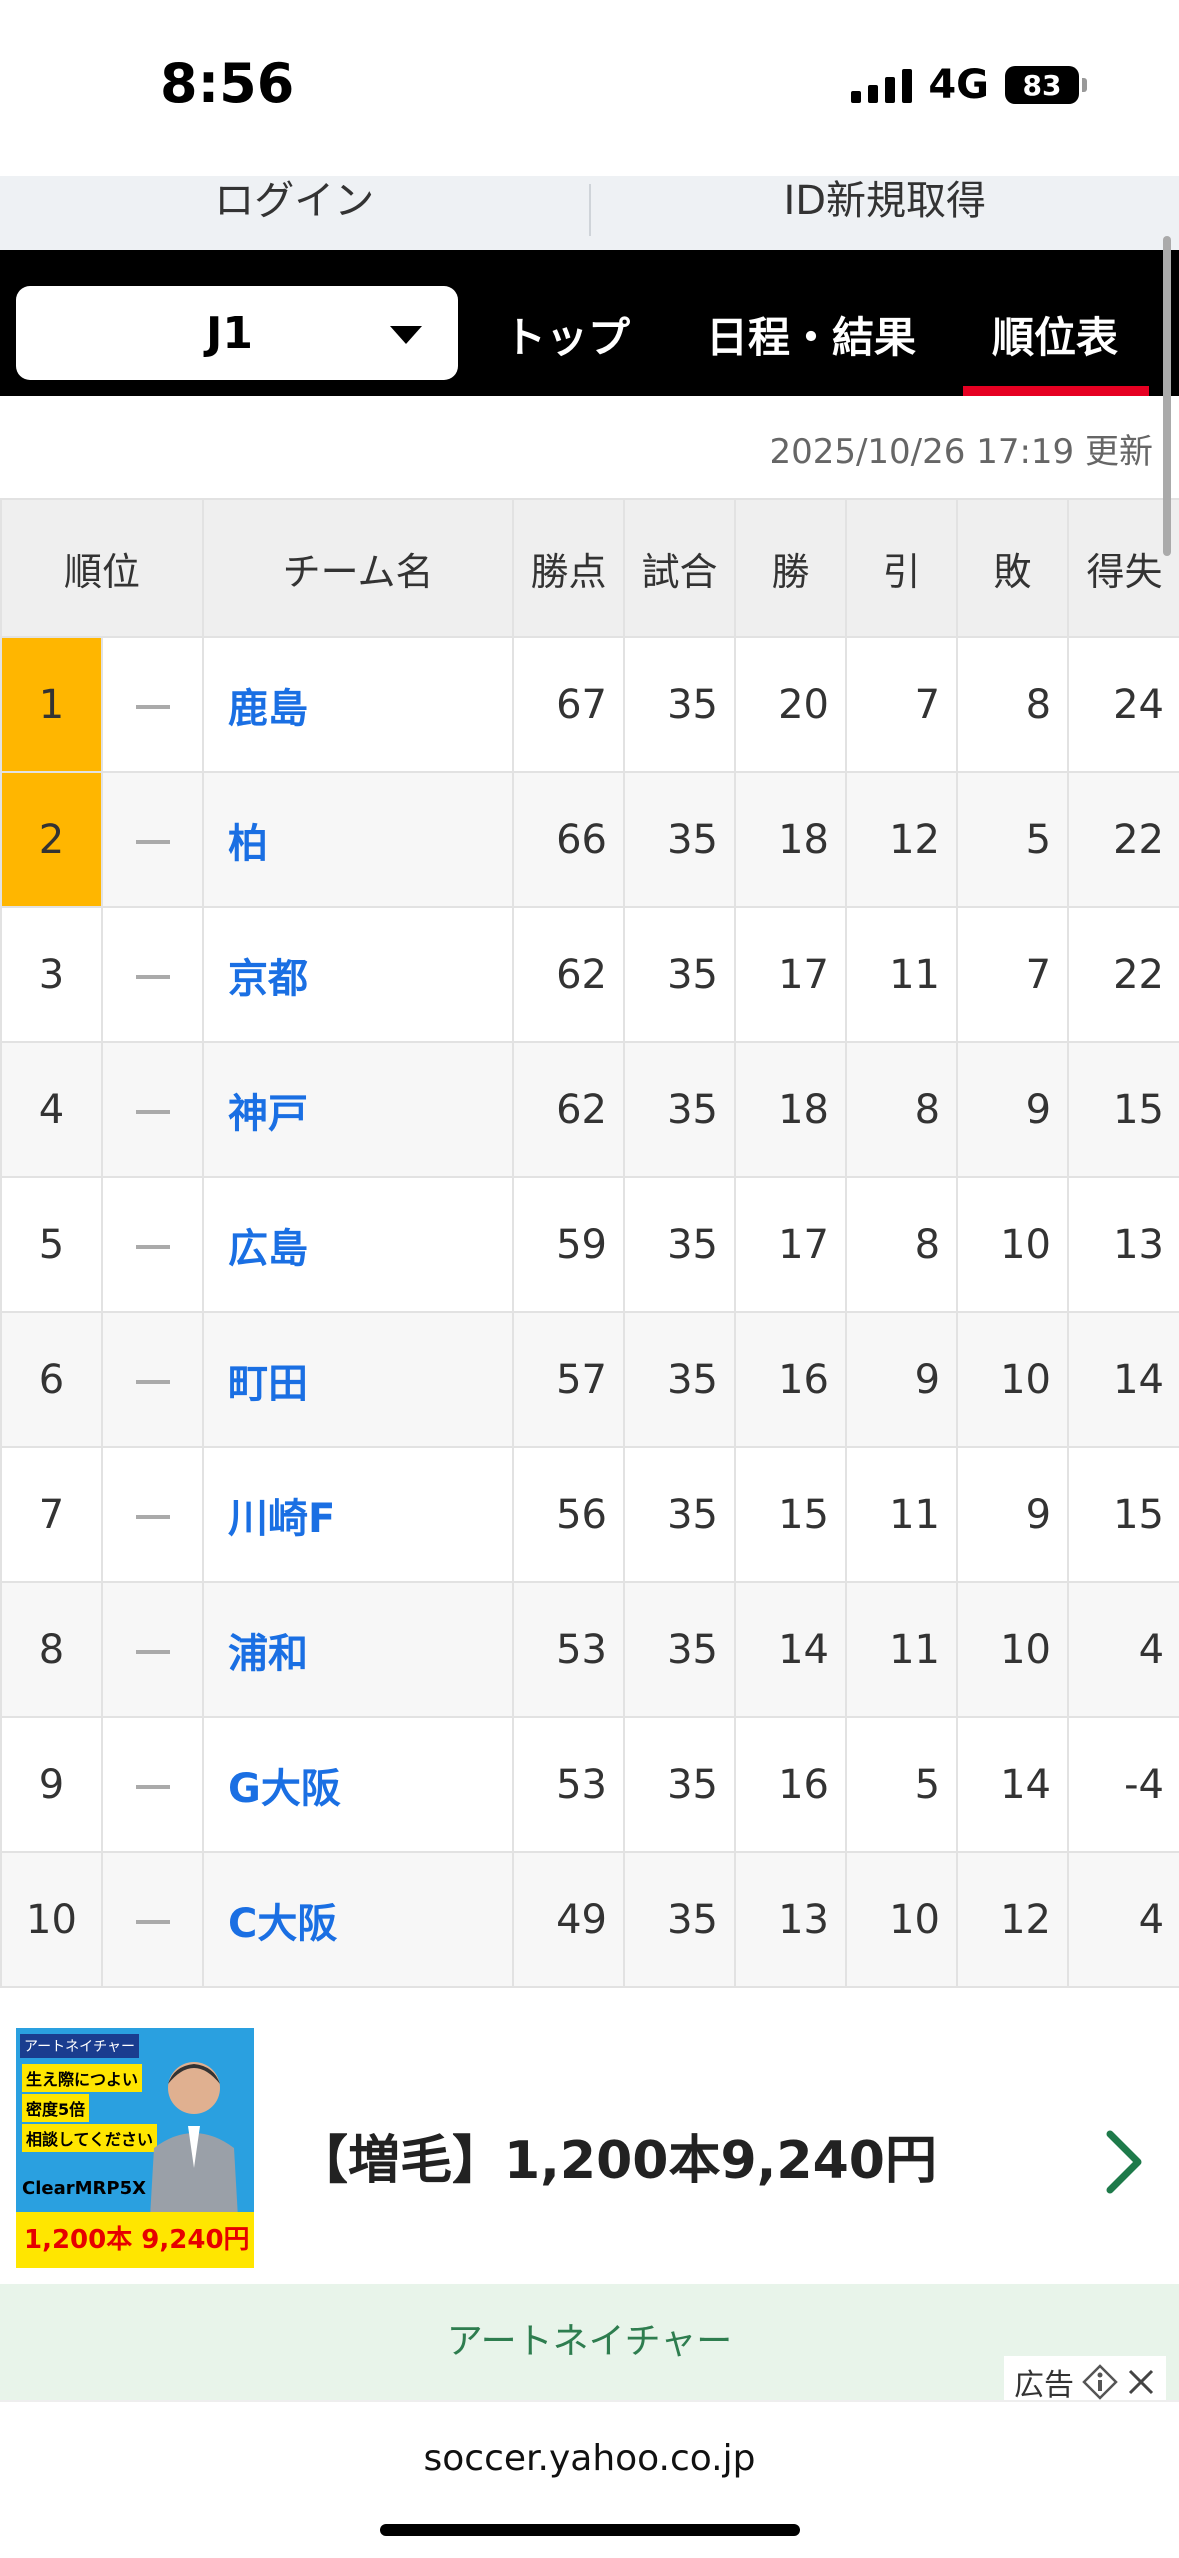 The height and width of the screenshot is (2558, 1179). Describe the element at coordinates (901, 1784) in the screenshot. I see `draws-cell: 5` at that location.